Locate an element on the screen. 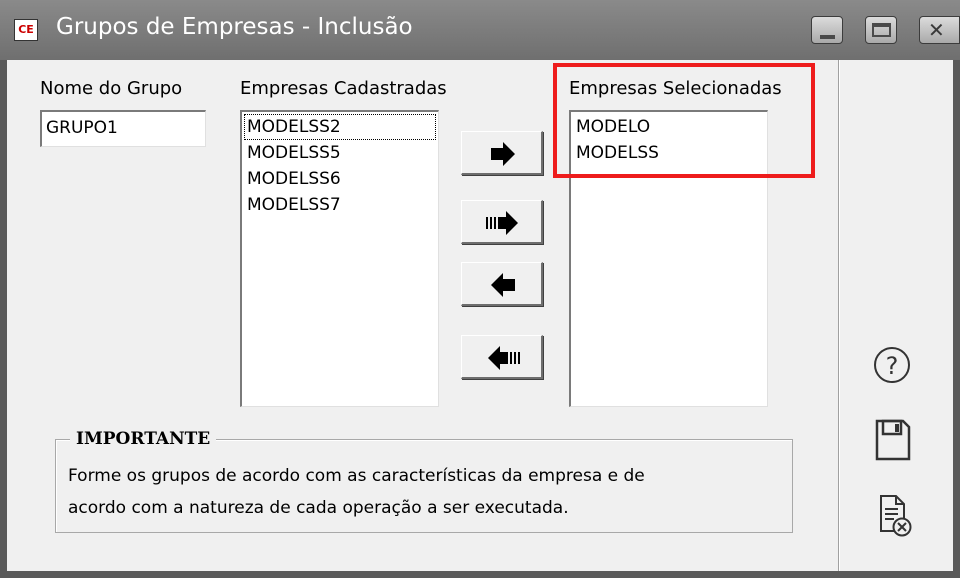 The height and width of the screenshot is (578, 960). app-icon: CE is located at coordinates (26, 30).